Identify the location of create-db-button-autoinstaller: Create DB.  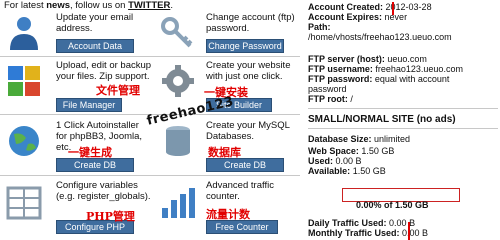
(95, 165).